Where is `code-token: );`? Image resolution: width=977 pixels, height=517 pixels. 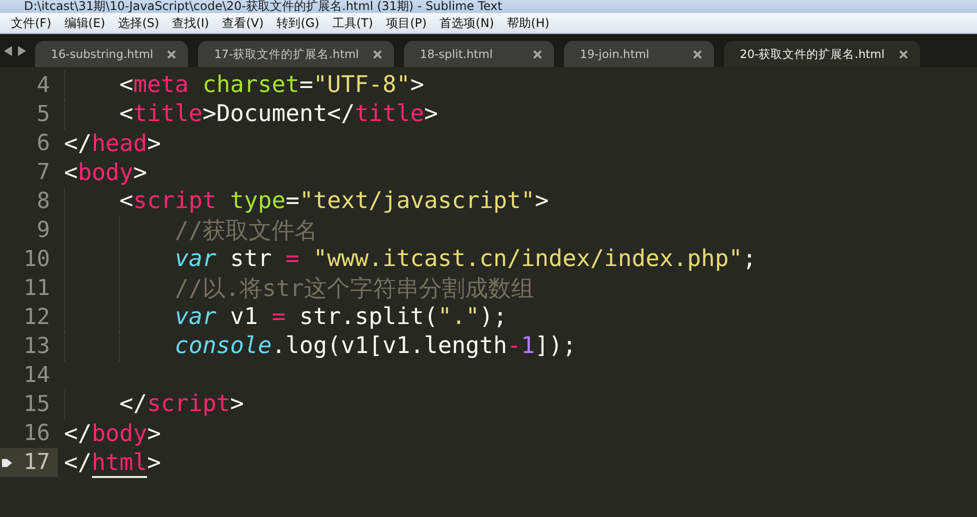 code-token: ); is located at coordinates (493, 317).